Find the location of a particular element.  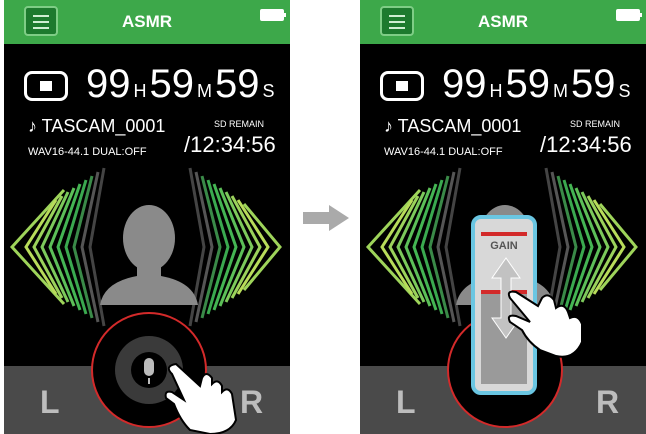

head-silhouette-icon is located at coordinates (149, 255).